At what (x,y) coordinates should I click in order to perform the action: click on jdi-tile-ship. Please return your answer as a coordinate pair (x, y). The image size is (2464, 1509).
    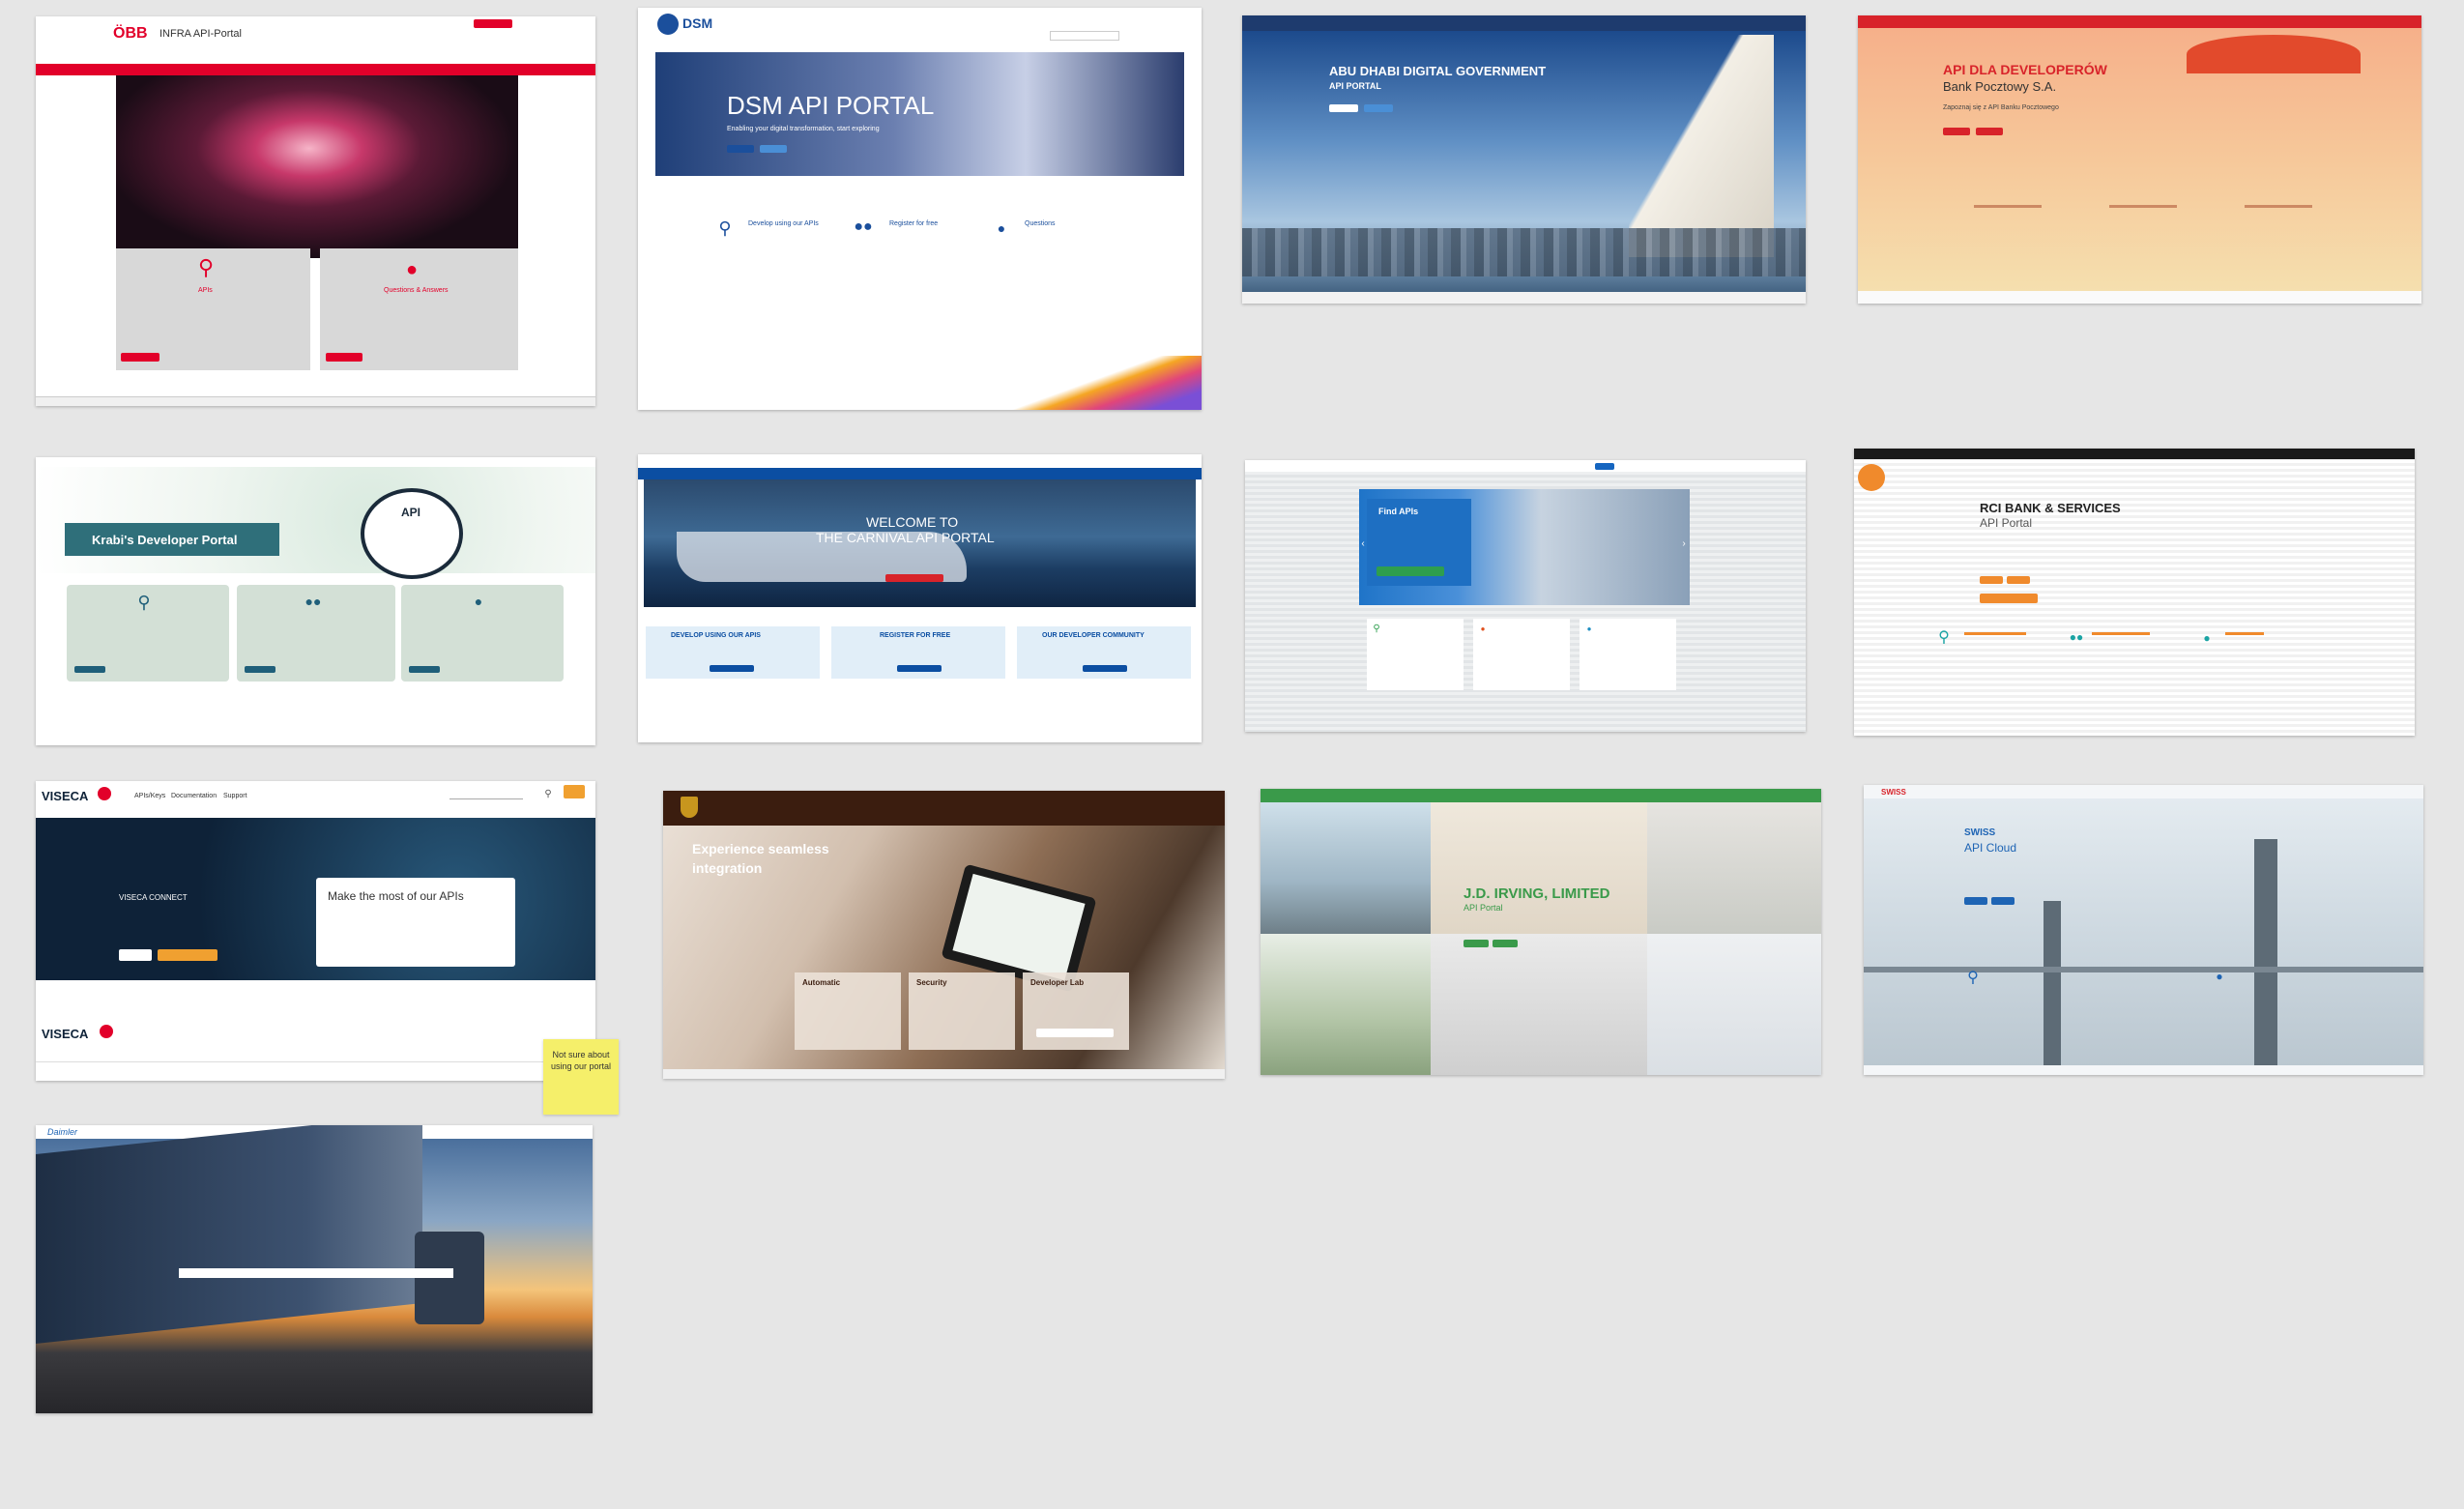
    Looking at the image, I should click on (1734, 1004).